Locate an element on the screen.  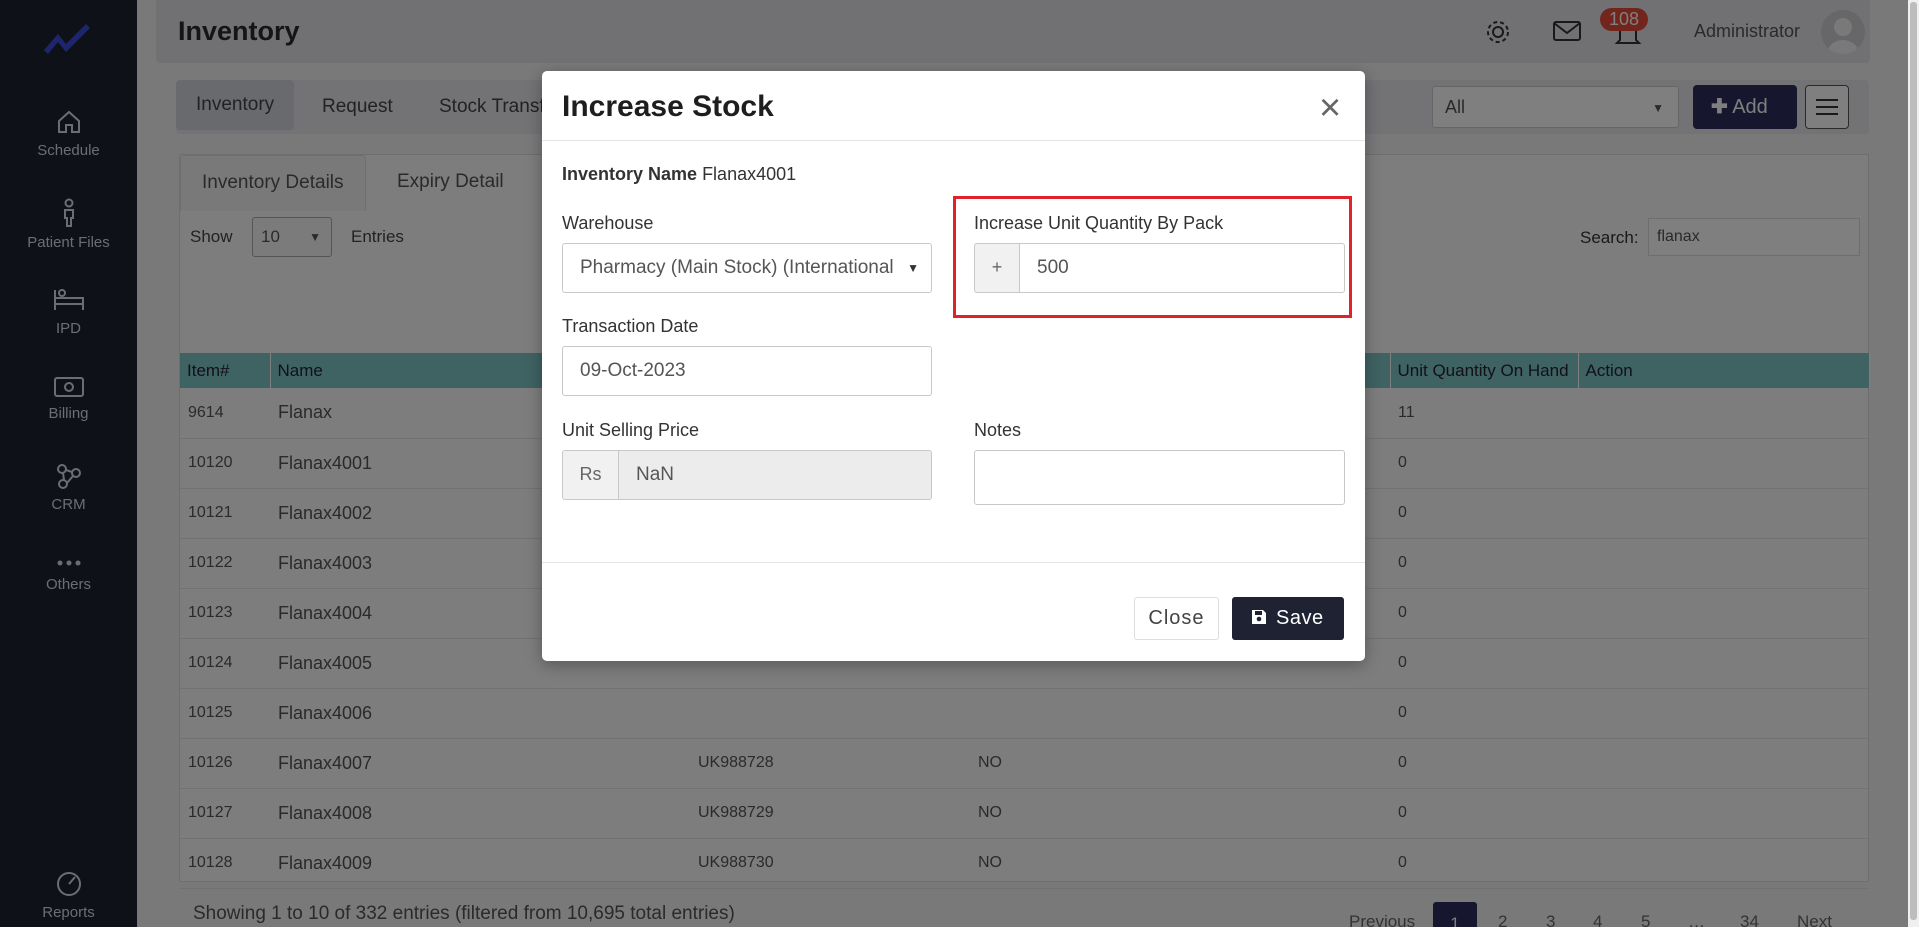
warehouse-label: Warehouse is located at coordinates (608, 223).